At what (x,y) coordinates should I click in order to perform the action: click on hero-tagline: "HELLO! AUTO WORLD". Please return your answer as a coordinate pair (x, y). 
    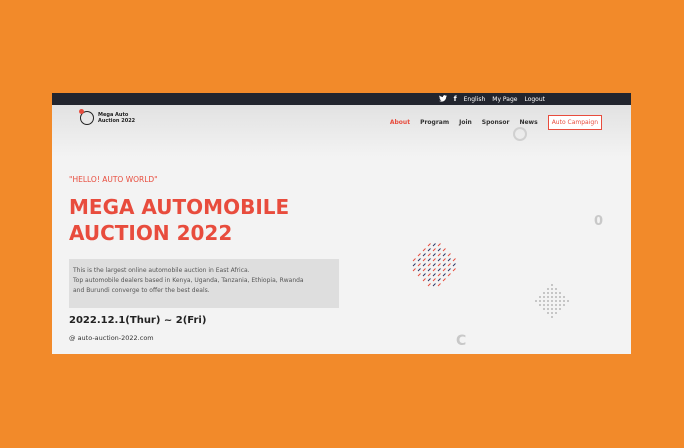
    Looking at the image, I should click on (113, 179).